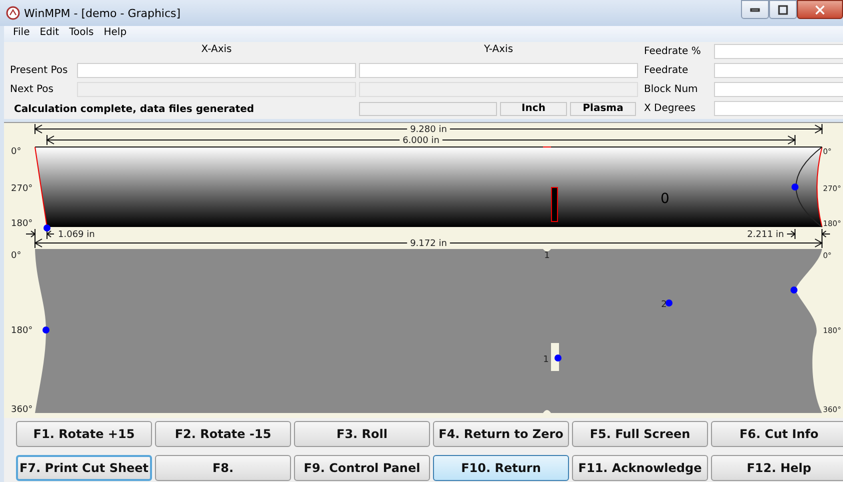 Image resolution: width=843 pixels, height=482 pixels. Describe the element at coordinates (666, 71) in the screenshot. I see `readout-label: Feedrate` at that location.